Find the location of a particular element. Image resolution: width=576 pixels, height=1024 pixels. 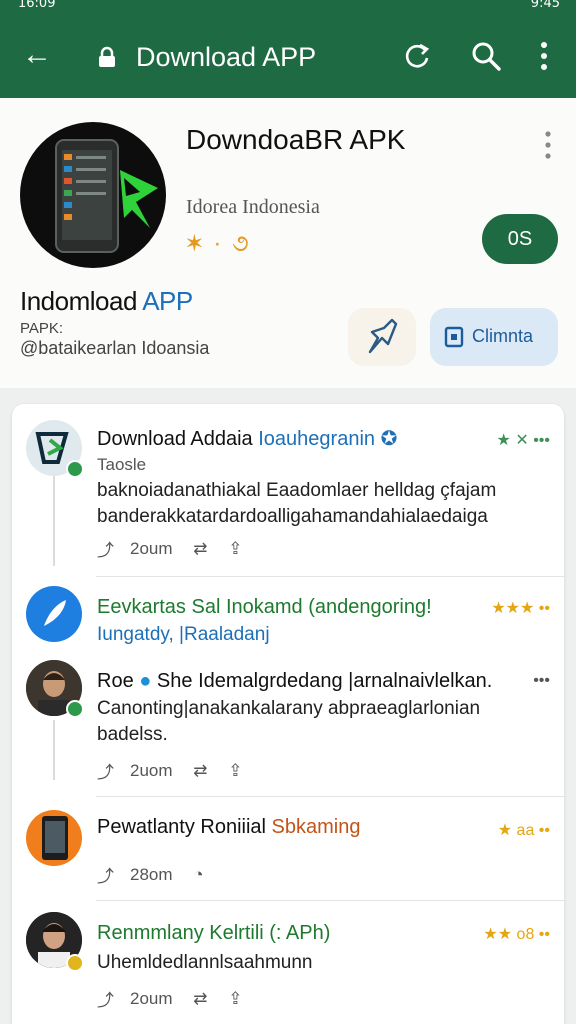

post-title: Eevkartas Sal Inokamd (andengoring! is located at coordinates (264, 607).